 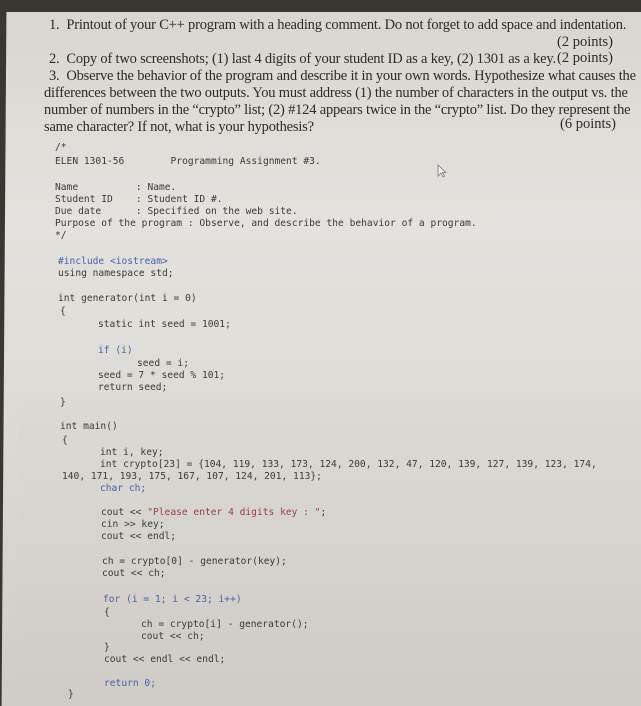 I want to click on header-field-due-date: Due date : Specified on the web site., so click(x=176, y=212).